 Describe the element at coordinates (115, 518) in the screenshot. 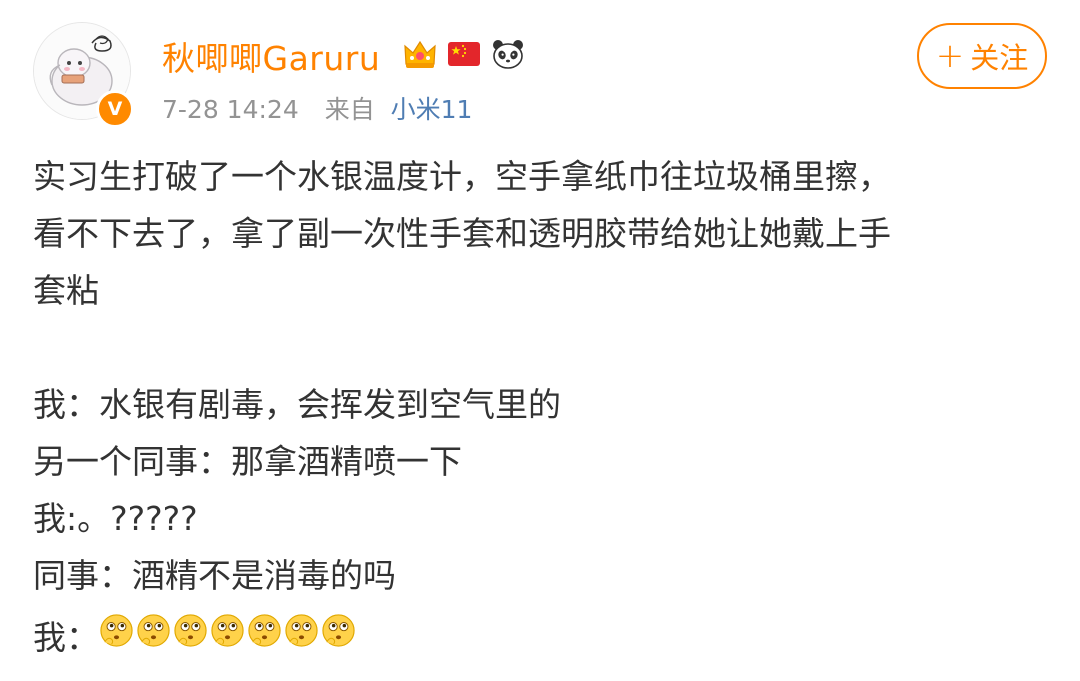

I see `post-text-line: 我:。?????` at that location.